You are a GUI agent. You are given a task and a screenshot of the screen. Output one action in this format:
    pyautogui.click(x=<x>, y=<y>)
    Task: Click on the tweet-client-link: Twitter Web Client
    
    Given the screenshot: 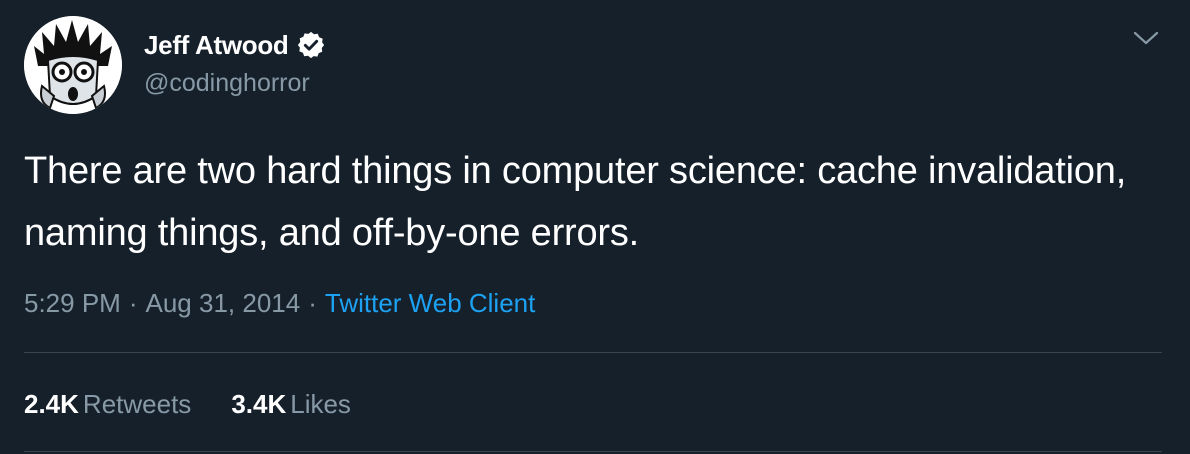 What is the action you would take?
    pyautogui.click(x=430, y=303)
    